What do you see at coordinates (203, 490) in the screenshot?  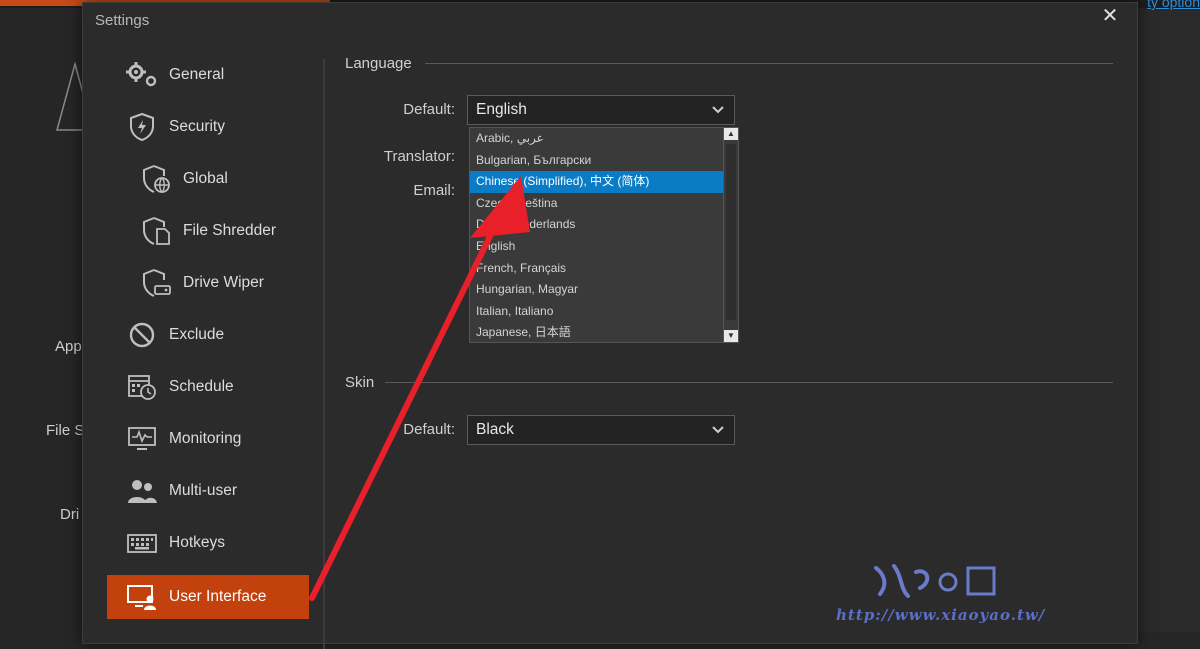 I see `sidebar-item-label: Multi-user` at bounding box center [203, 490].